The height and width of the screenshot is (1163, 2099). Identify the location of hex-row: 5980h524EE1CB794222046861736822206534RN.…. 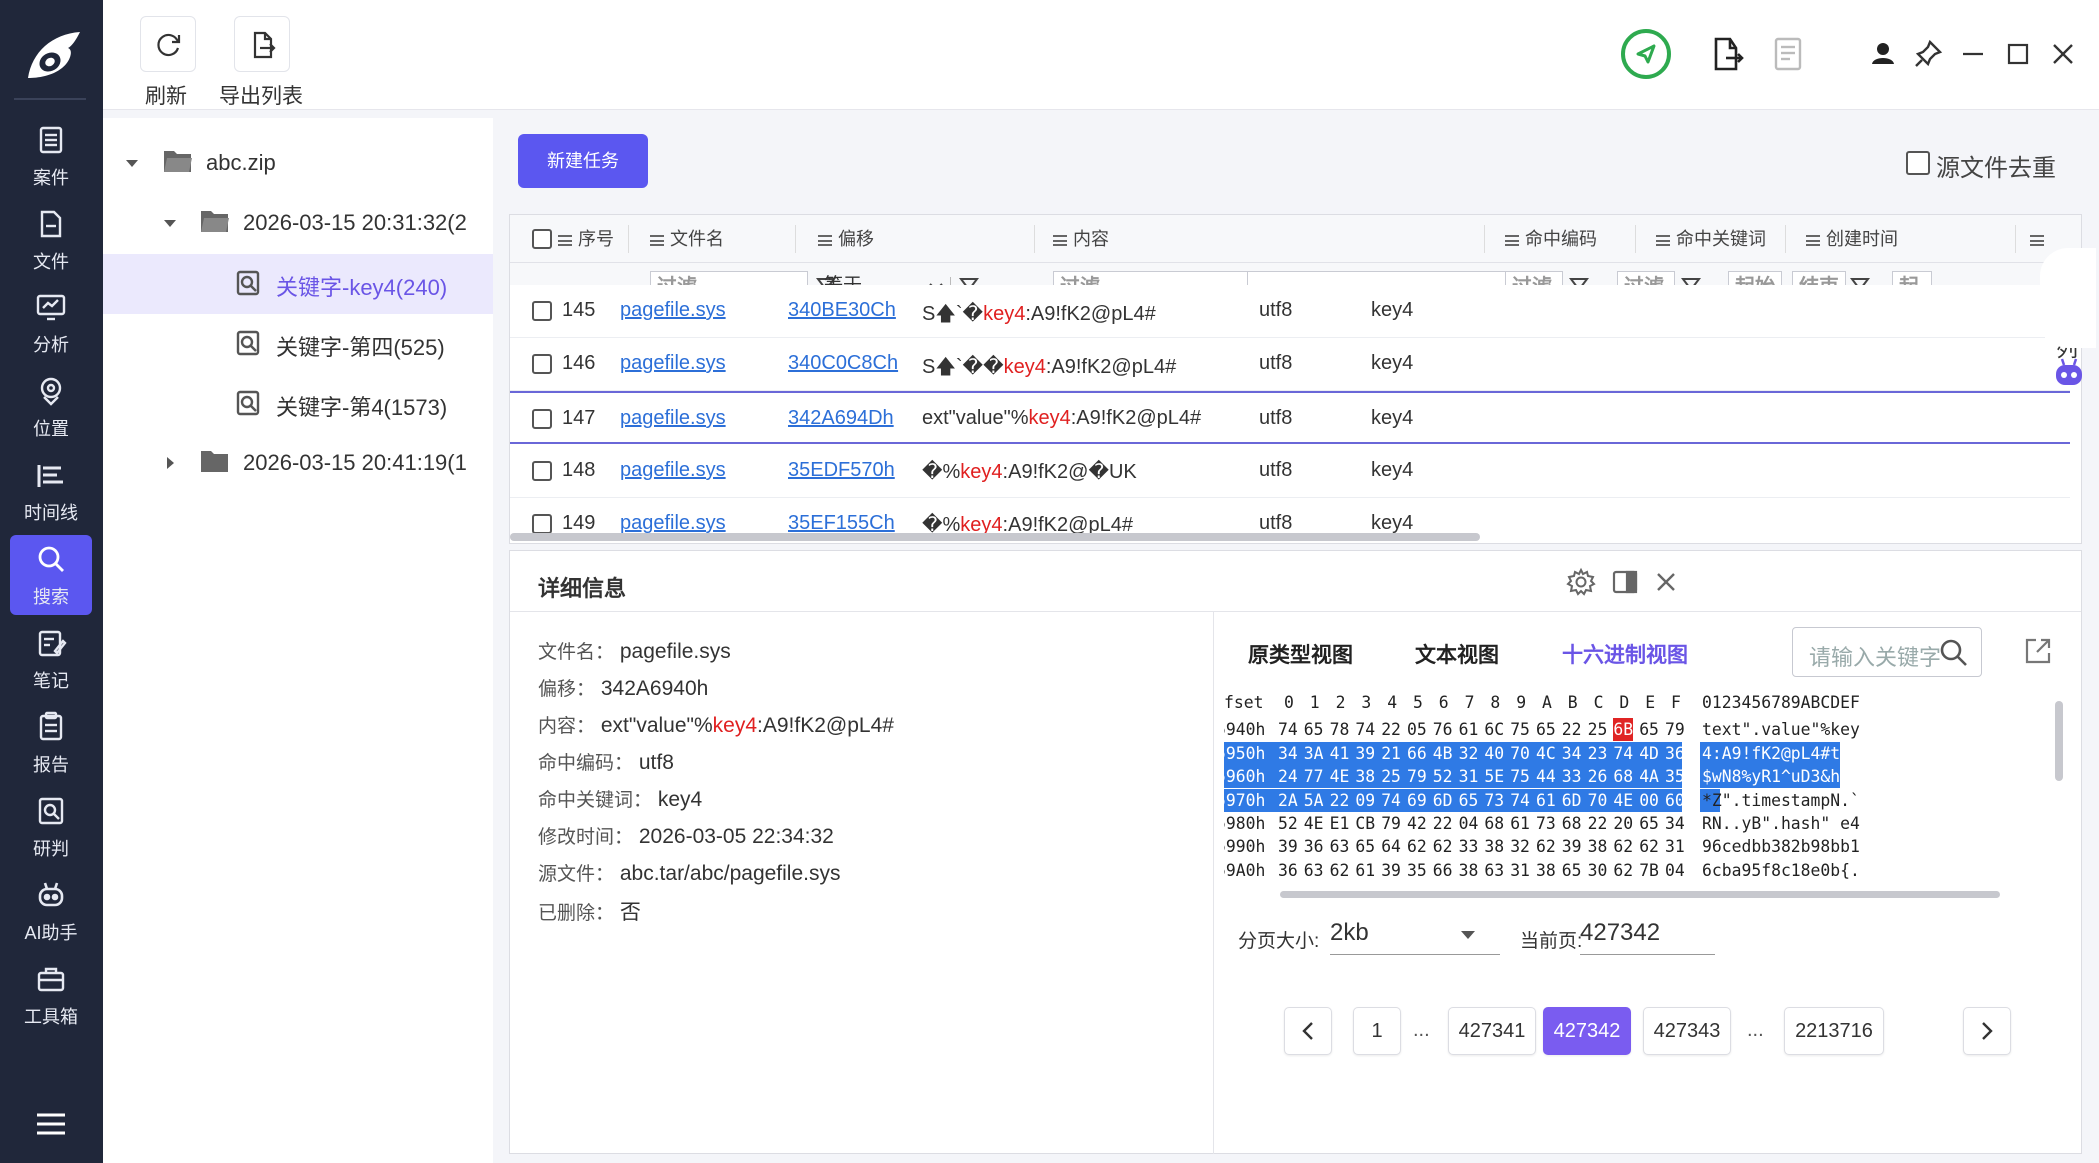
(1643, 823).